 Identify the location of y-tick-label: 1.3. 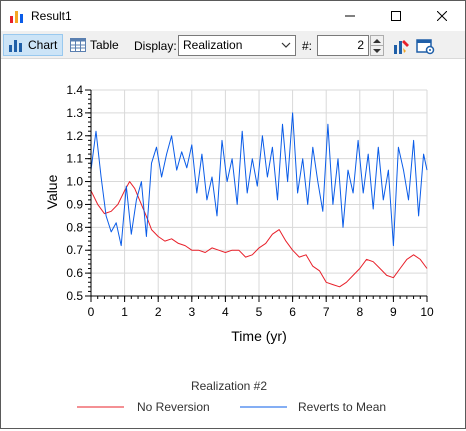
(74, 113).